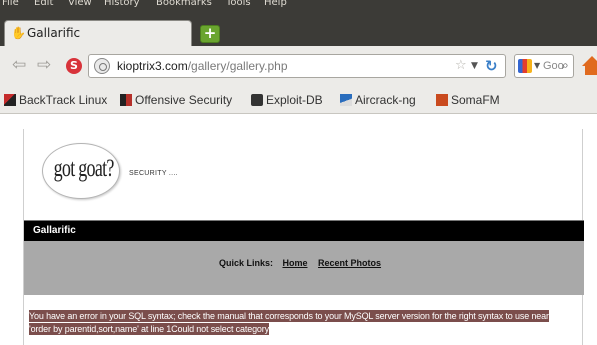 This screenshot has width=597, height=345. What do you see at coordinates (237, 66) in the screenshot?
I see `url-path: /gallery/gallery.php` at bounding box center [237, 66].